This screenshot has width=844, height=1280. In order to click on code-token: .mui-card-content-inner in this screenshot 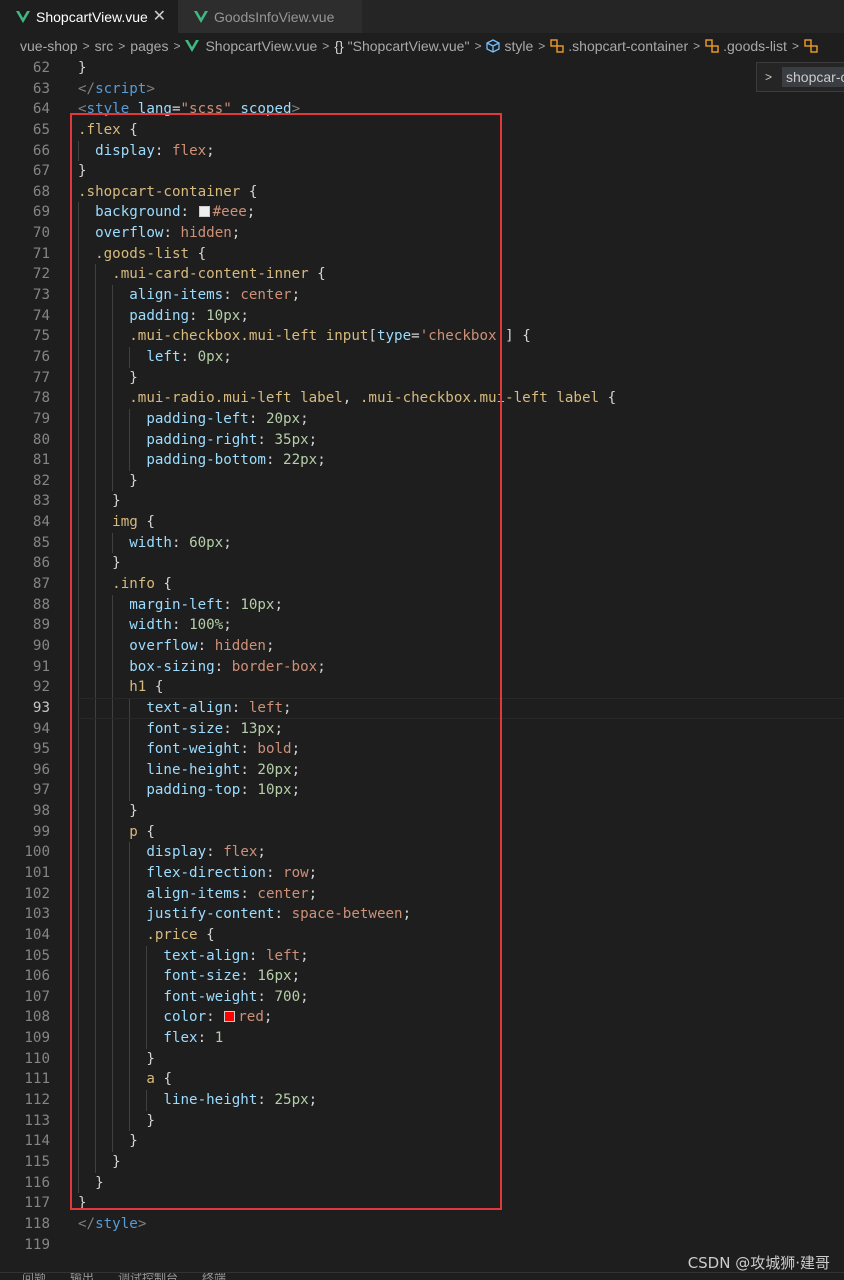, I will do `click(215, 274)`.